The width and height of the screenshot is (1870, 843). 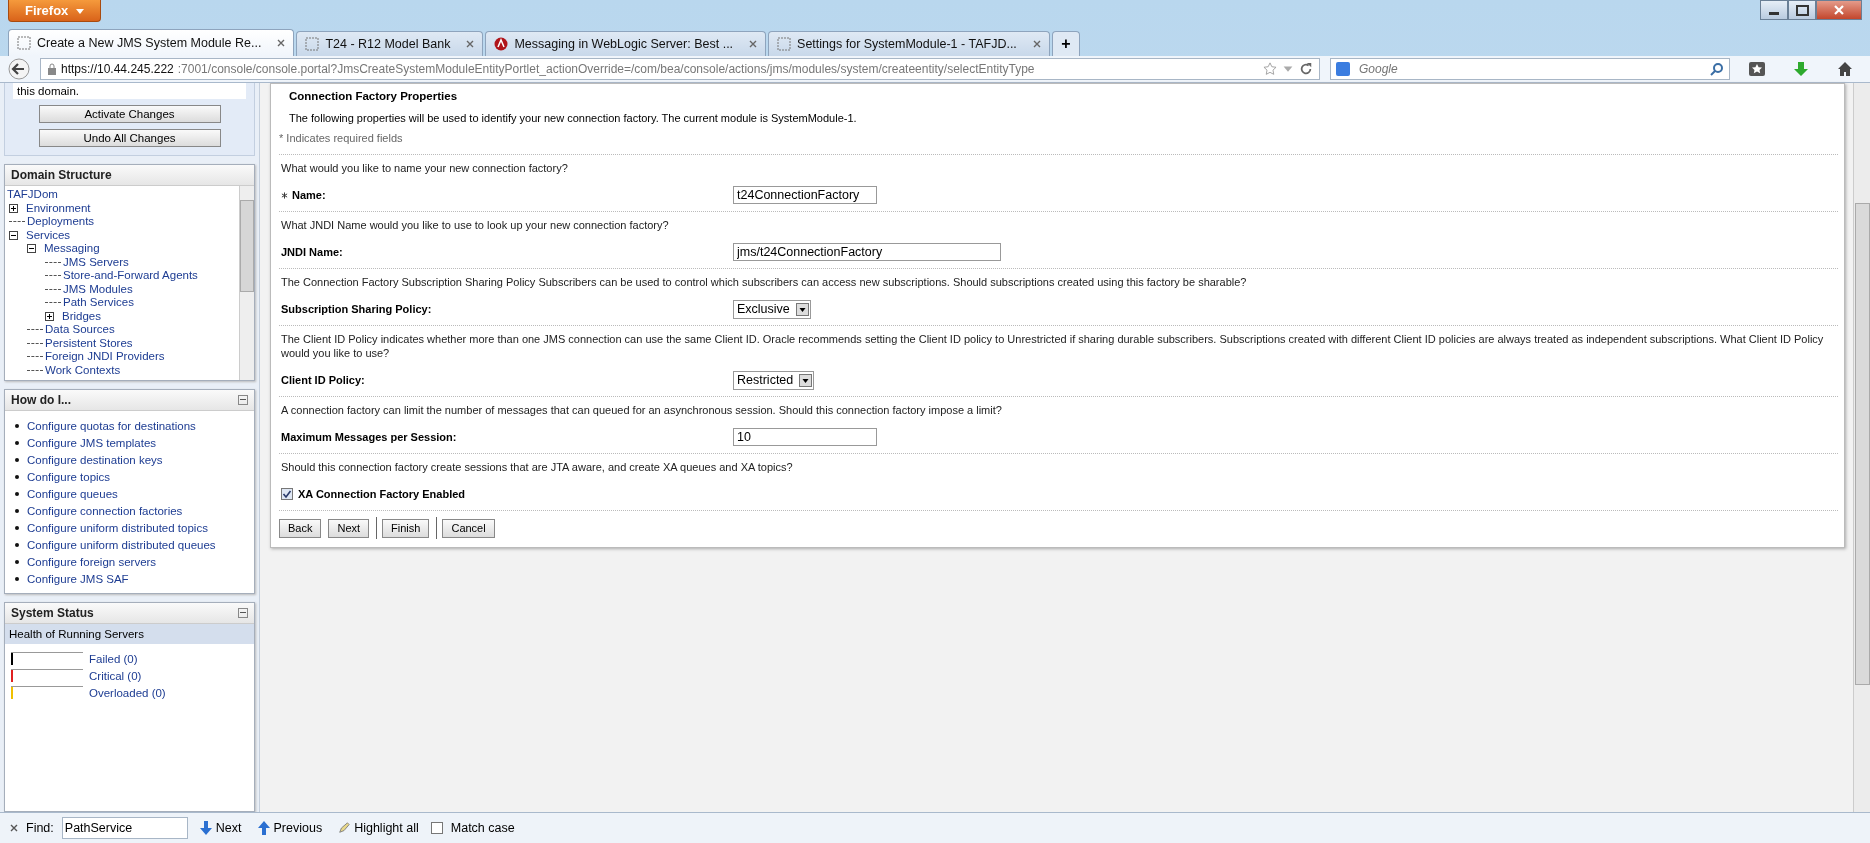 I want to click on required-note: * Indicates required fields, so click(x=1058, y=142).